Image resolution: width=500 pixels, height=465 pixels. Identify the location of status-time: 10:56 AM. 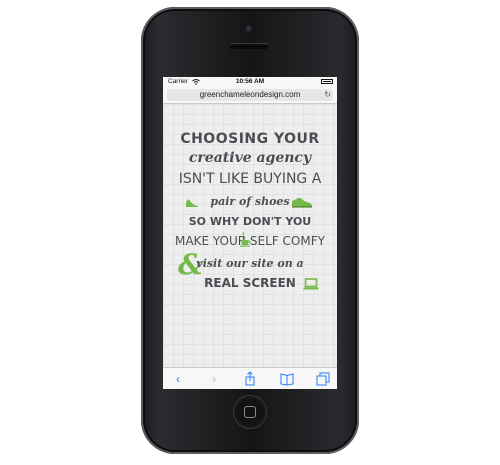
(250, 81).